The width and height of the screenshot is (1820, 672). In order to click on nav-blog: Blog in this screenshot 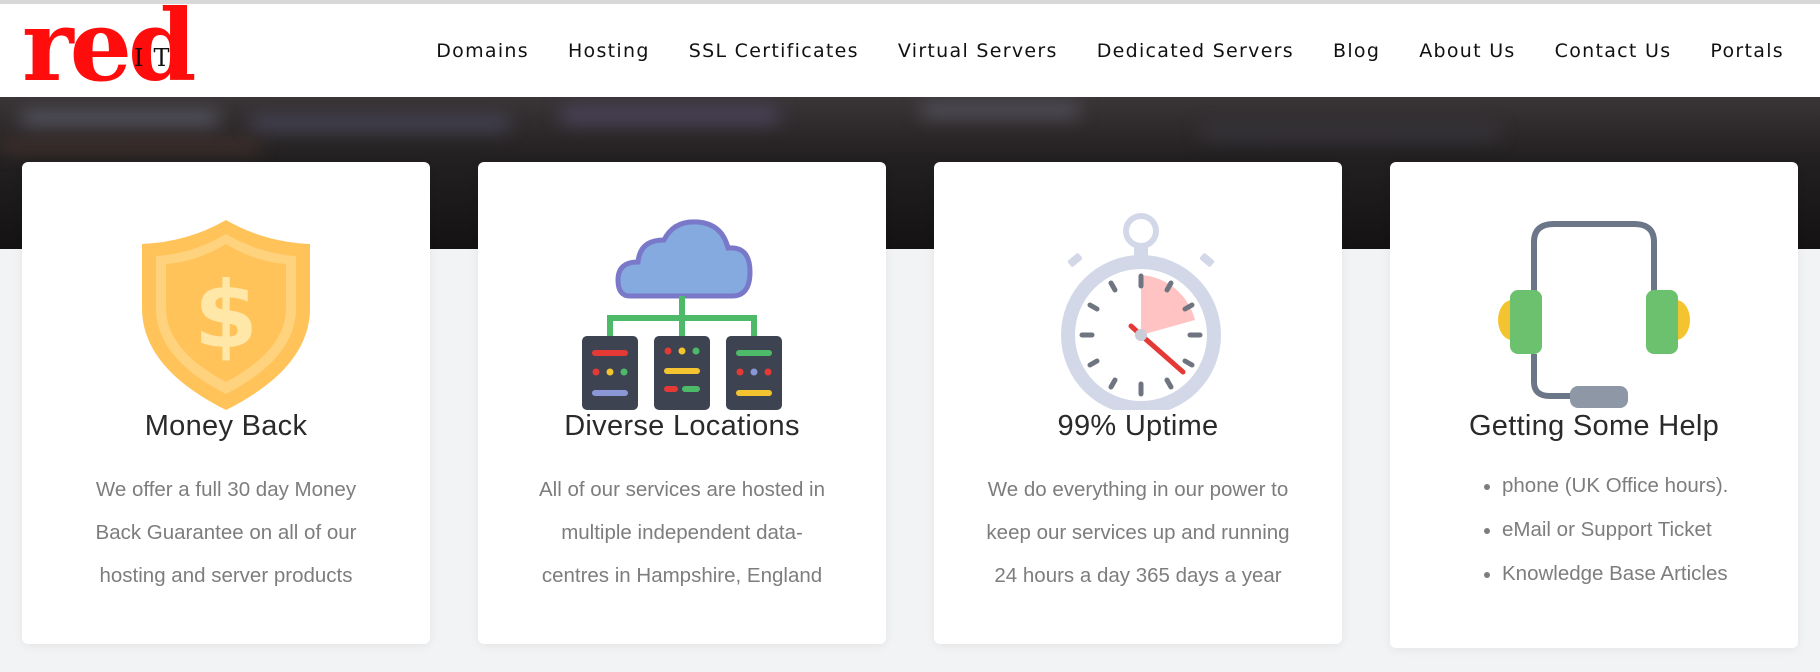, I will do `click(1356, 51)`.